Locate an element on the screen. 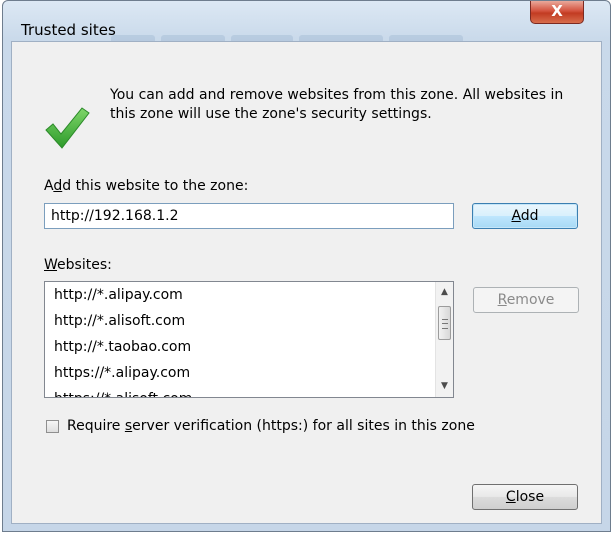  list-item: http://*.taobao.com is located at coordinates (241, 347).